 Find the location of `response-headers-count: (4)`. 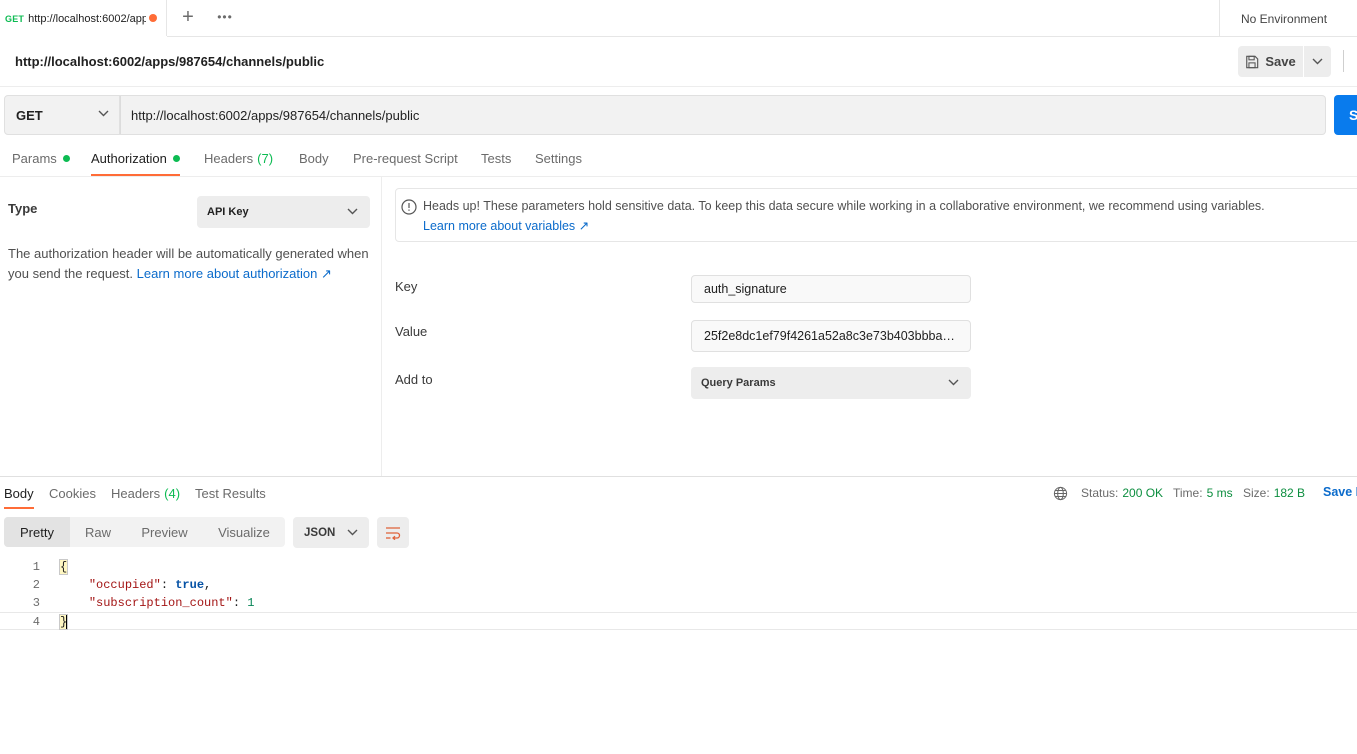

response-headers-count: (4) is located at coordinates (172, 493).